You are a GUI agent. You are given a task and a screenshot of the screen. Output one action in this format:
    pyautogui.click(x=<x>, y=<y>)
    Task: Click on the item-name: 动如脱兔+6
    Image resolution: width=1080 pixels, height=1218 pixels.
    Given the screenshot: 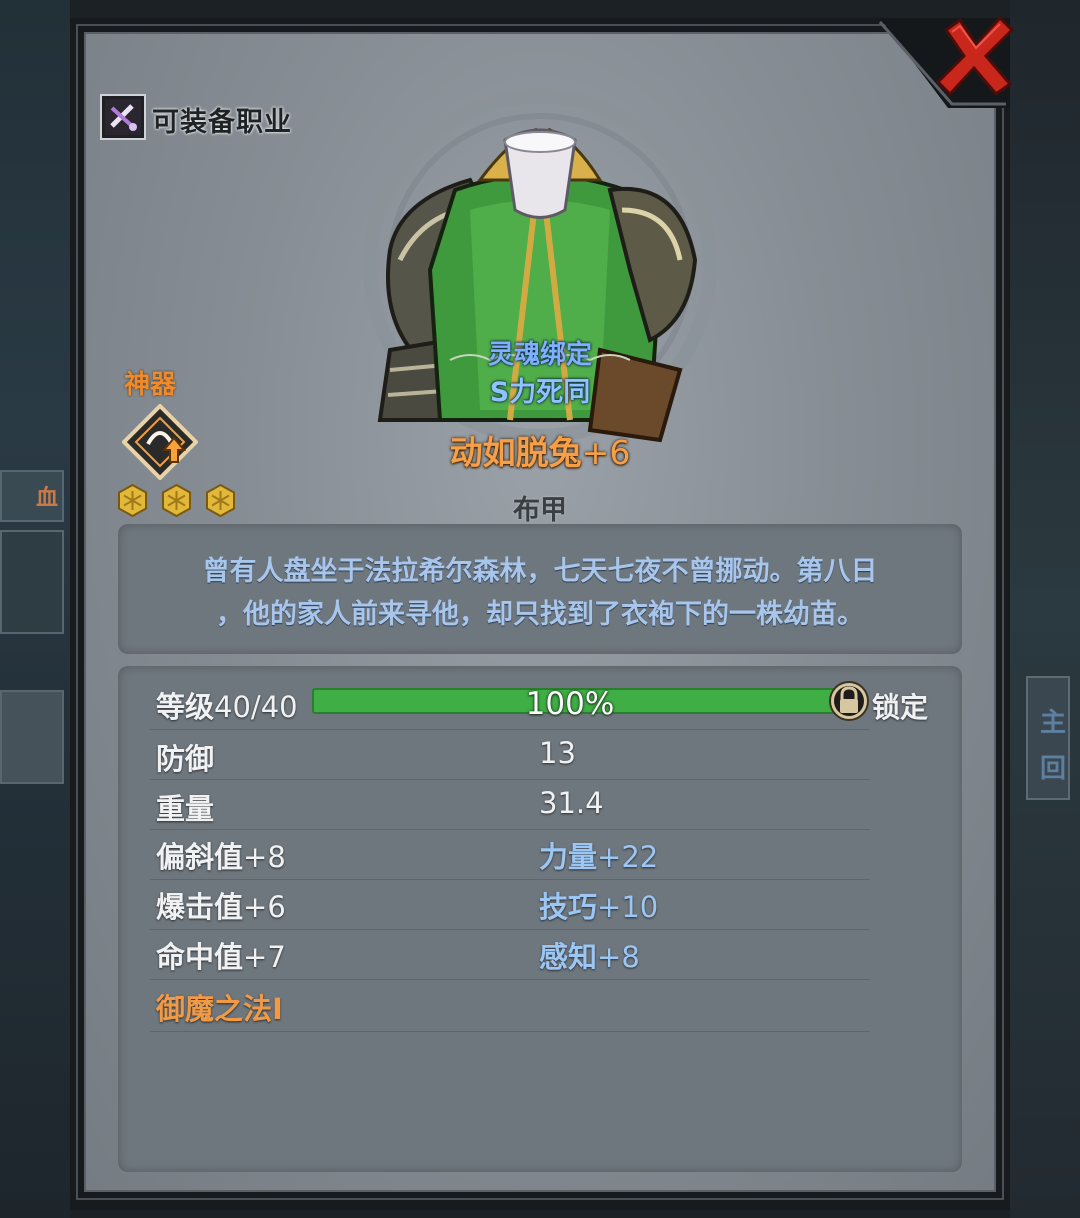 What is the action you would take?
    pyautogui.click(x=540, y=450)
    